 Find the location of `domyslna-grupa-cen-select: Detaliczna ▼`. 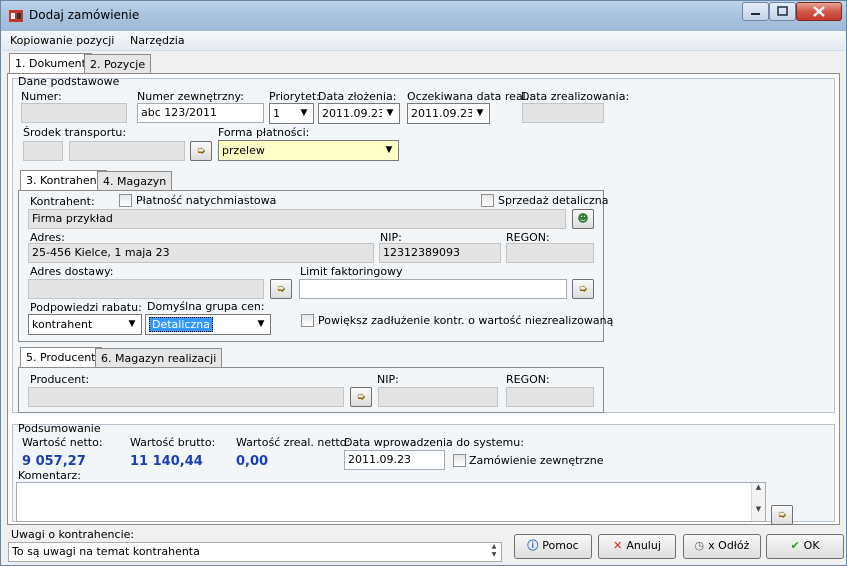

domyslna-grupa-cen-select: Detaliczna ▼ is located at coordinates (208, 324).